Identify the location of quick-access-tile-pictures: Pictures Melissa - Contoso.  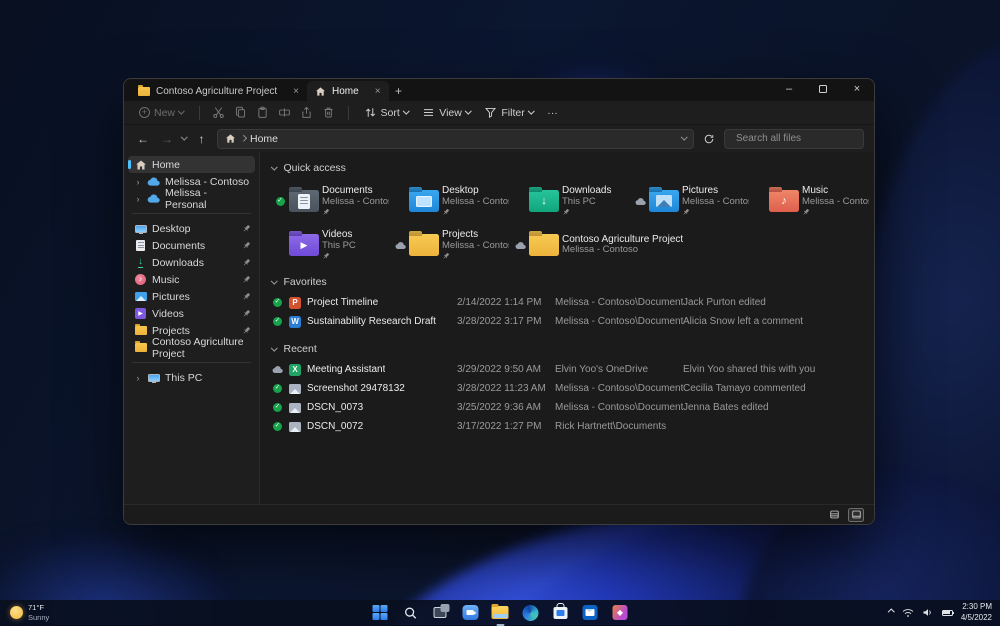
(691, 201).